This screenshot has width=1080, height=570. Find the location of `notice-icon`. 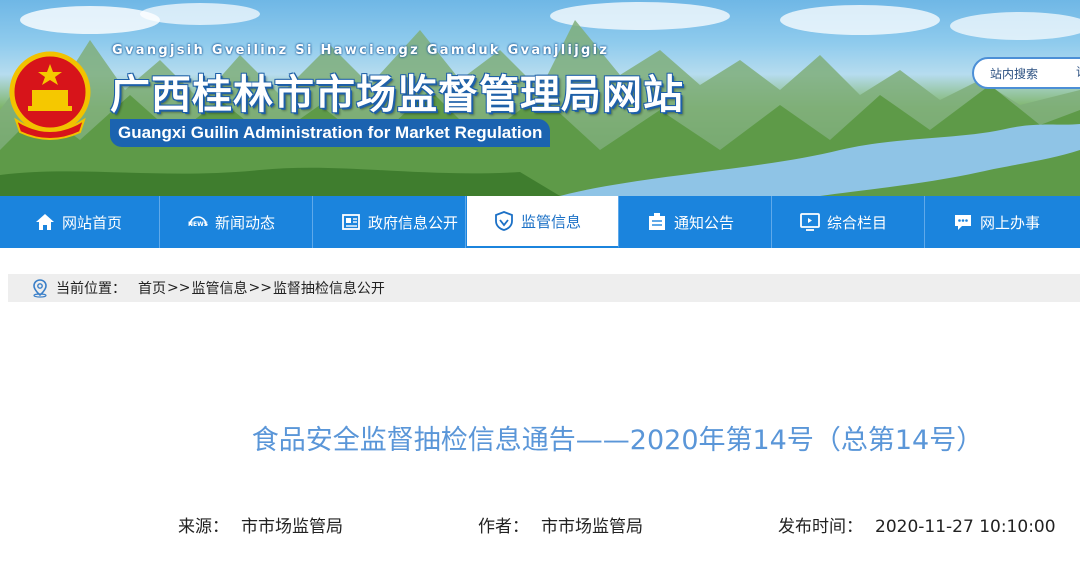

notice-icon is located at coordinates (657, 222).